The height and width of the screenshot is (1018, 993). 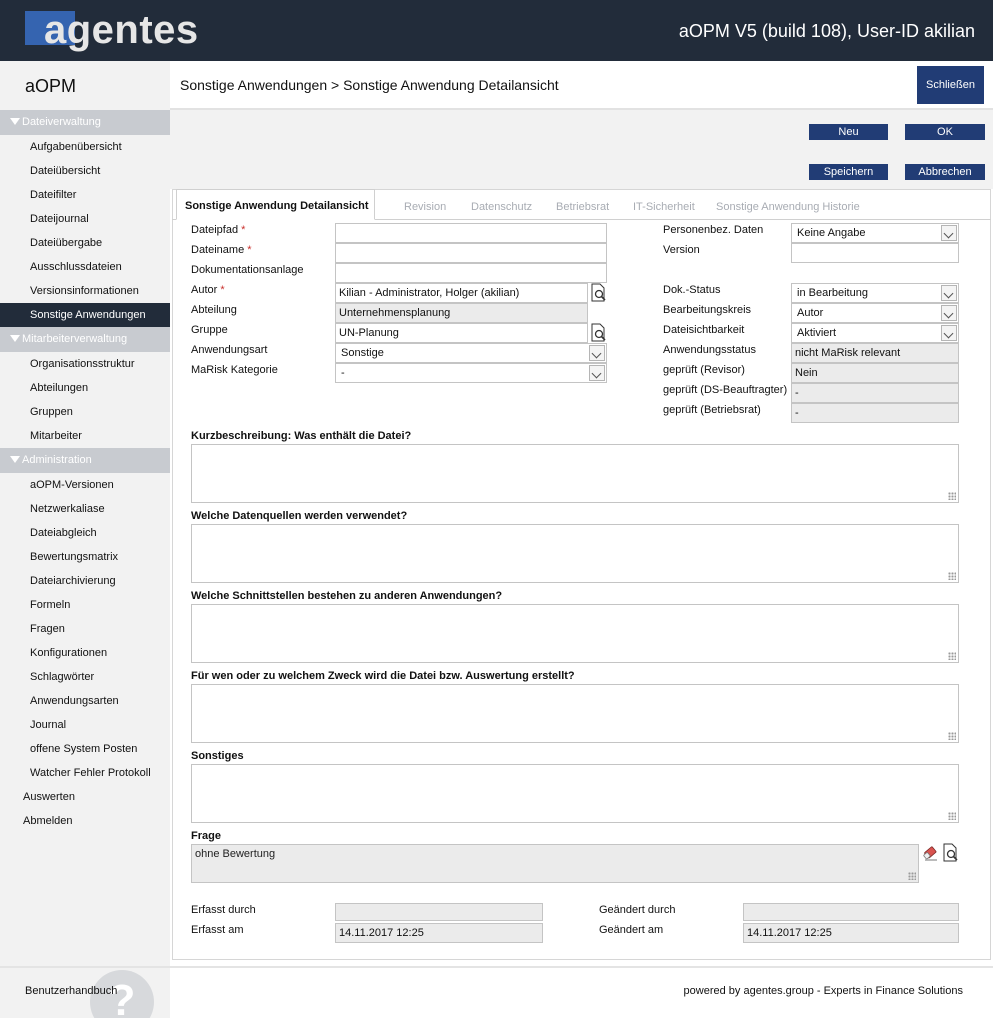 I want to click on sichtbarkeit-select: Aktiviert, so click(x=875, y=333).